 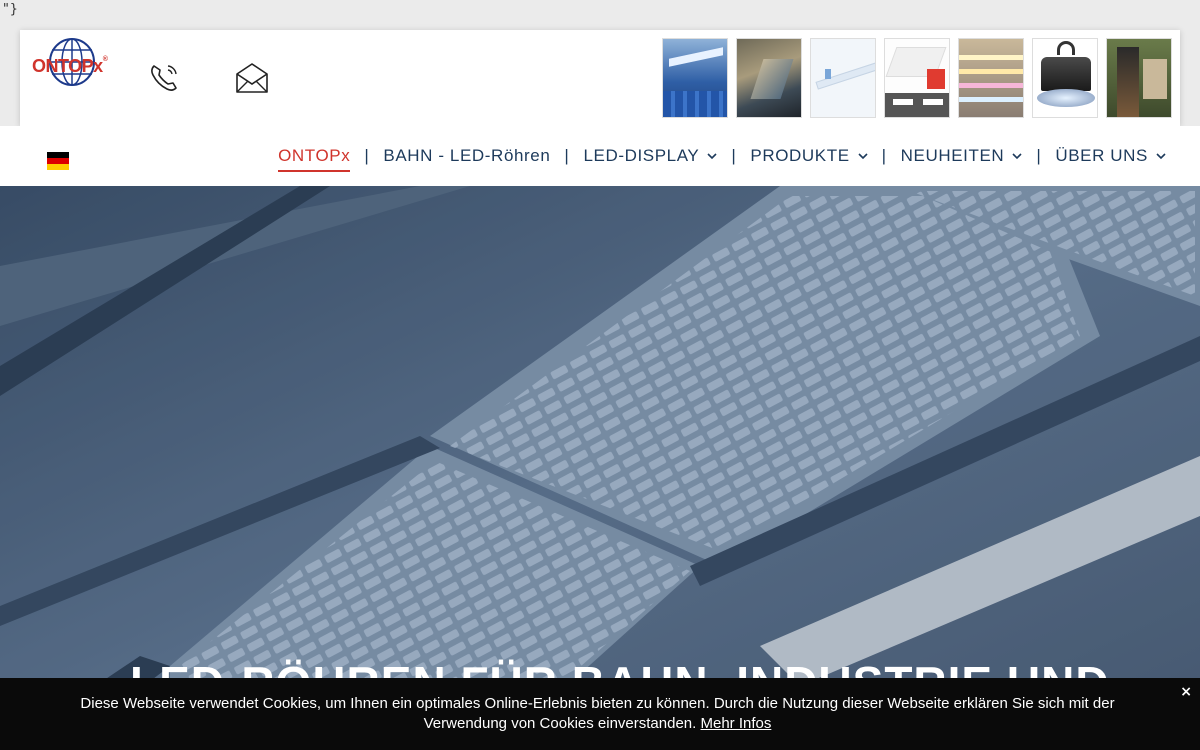 What do you see at coordinates (991, 78) in the screenshot?
I see `thumb-led-strips` at bounding box center [991, 78].